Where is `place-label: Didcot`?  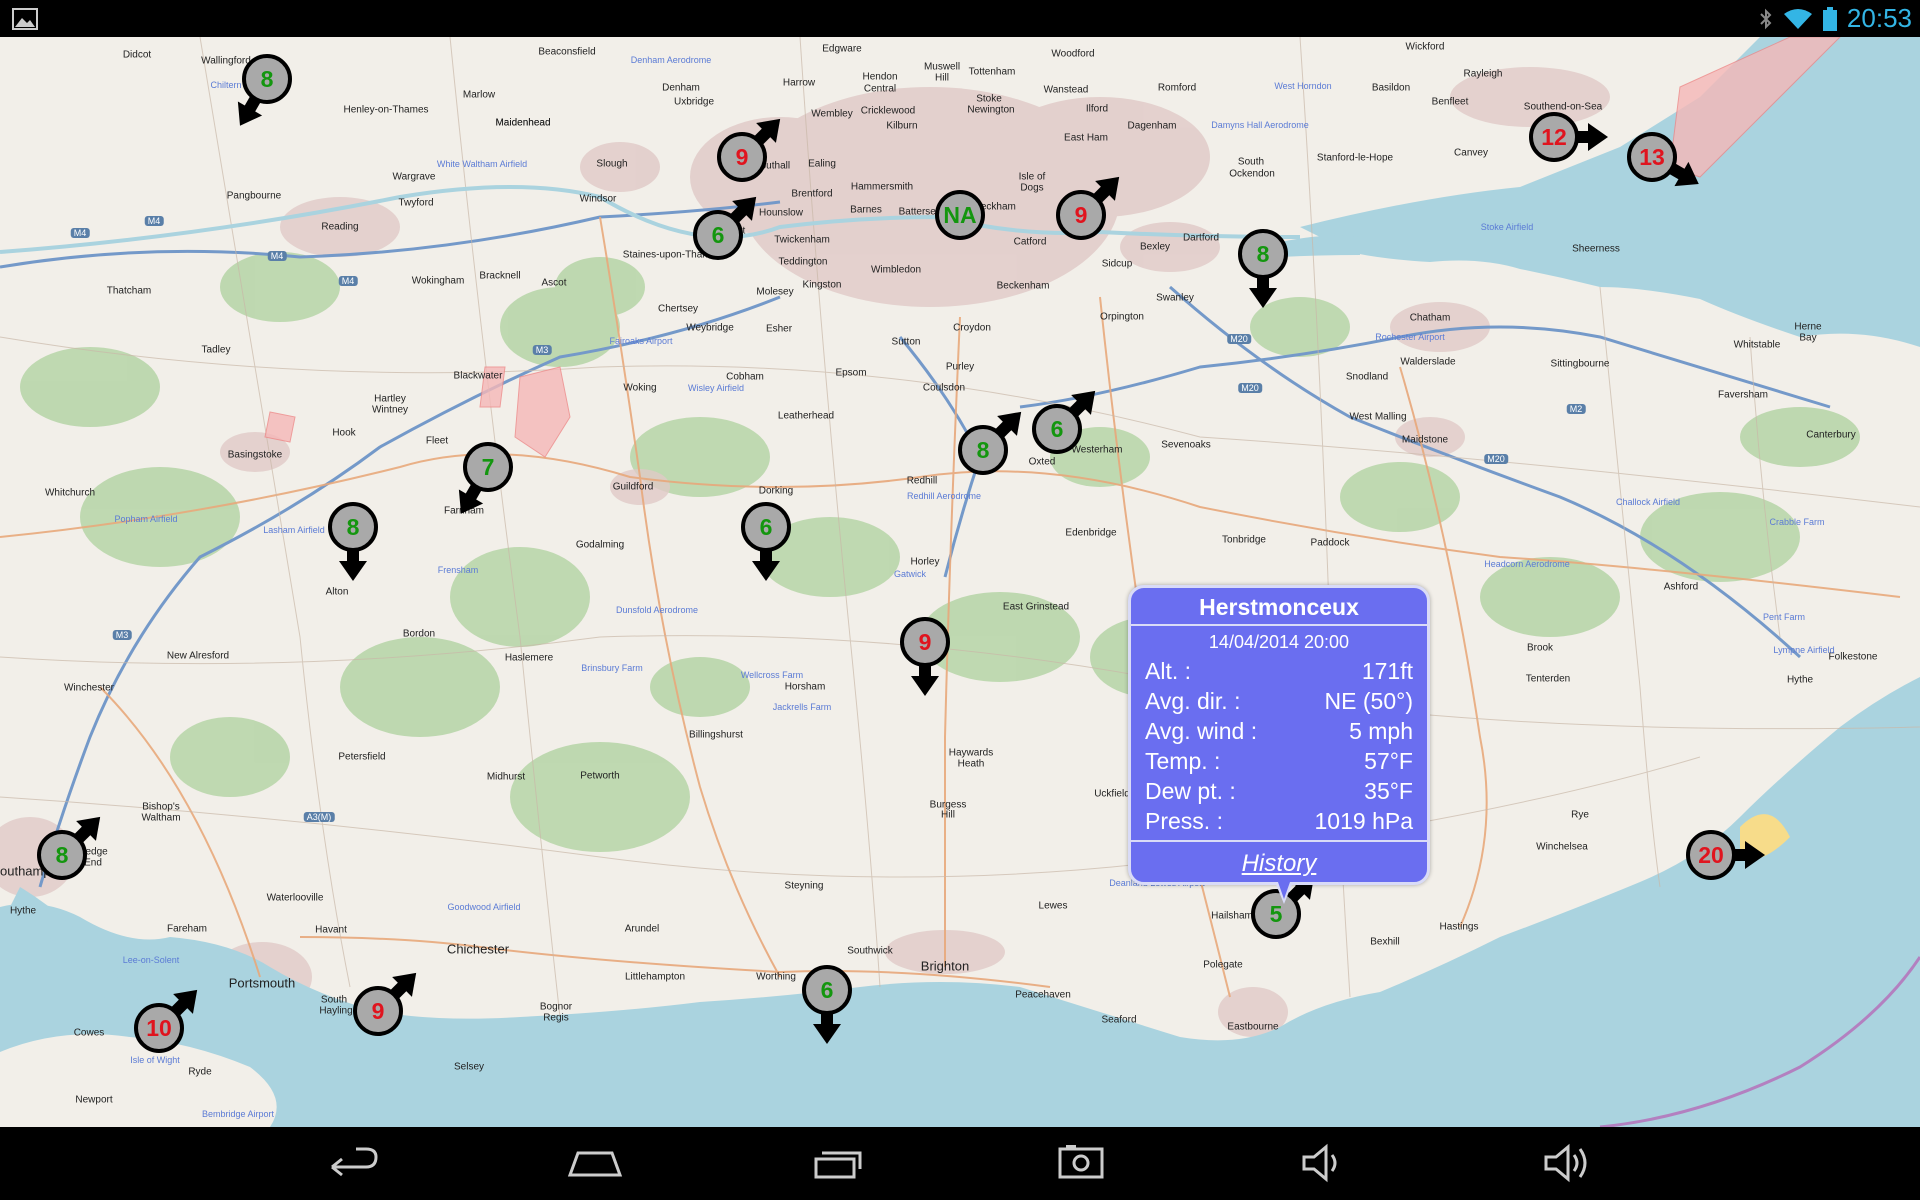 place-label: Didcot is located at coordinates (137, 55).